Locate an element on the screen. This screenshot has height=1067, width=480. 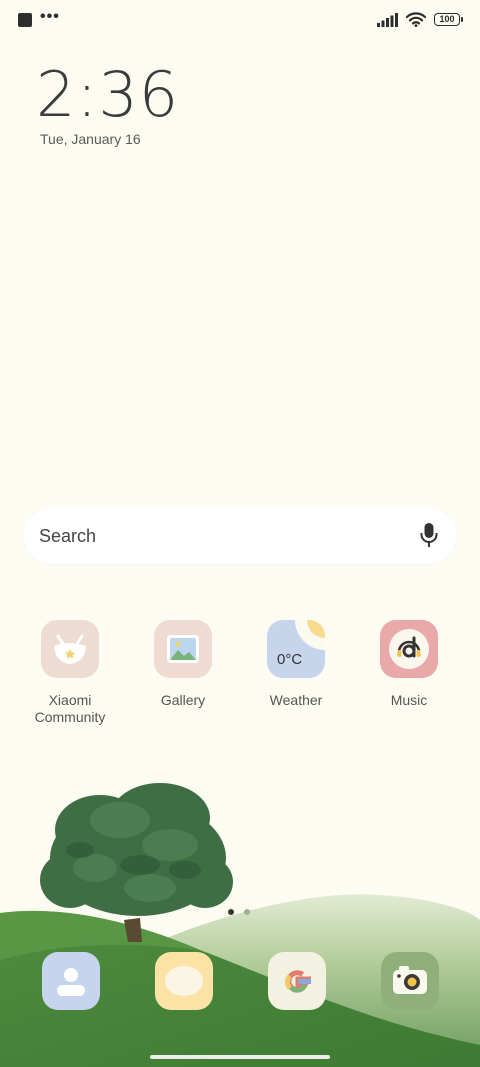
google-icon is located at coordinates (297, 981).